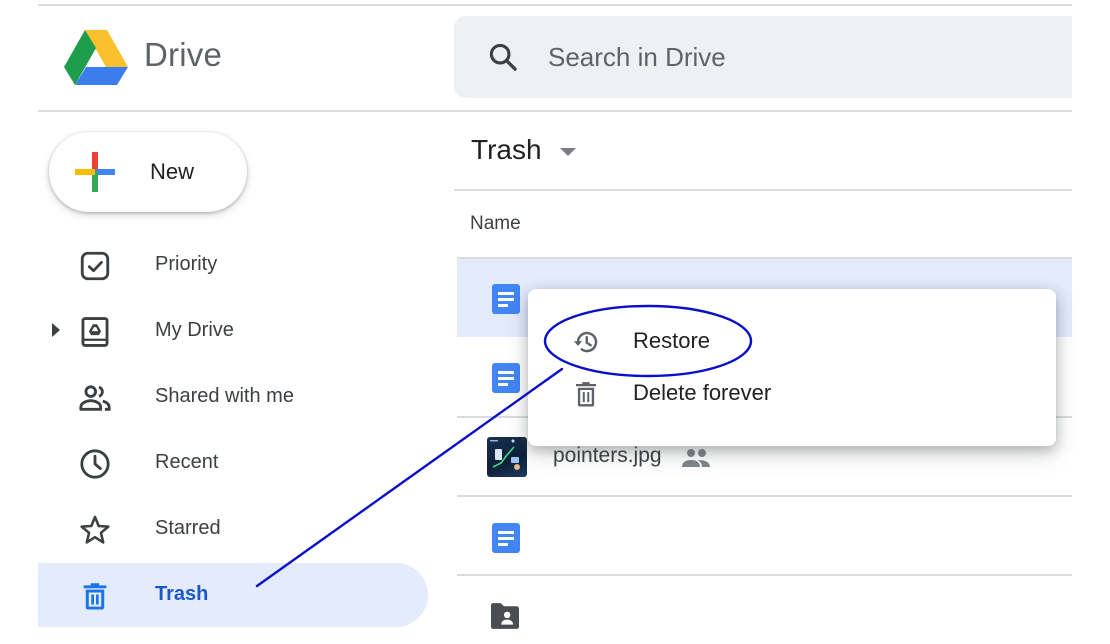 Image resolution: width=1110 pixels, height=644 pixels. Describe the element at coordinates (233, 463) in the screenshot. I see `sidebar-item-recent: Recent` at that location.